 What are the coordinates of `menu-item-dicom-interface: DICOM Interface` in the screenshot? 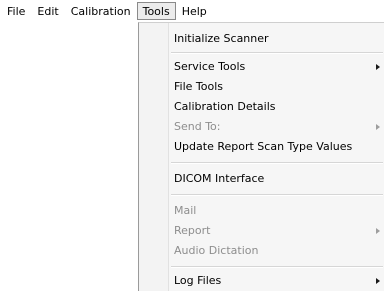 It's located at (261, 179).